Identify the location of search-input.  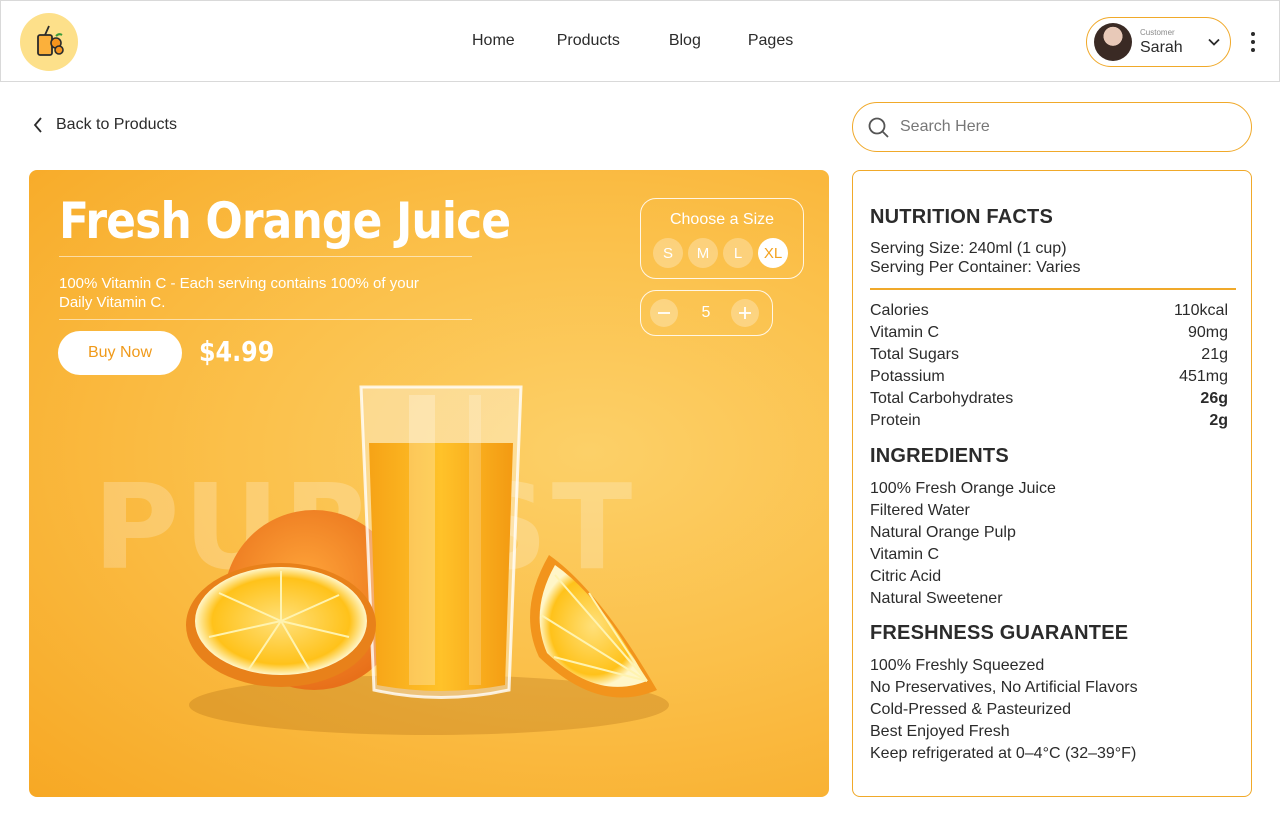
(1065, 127).